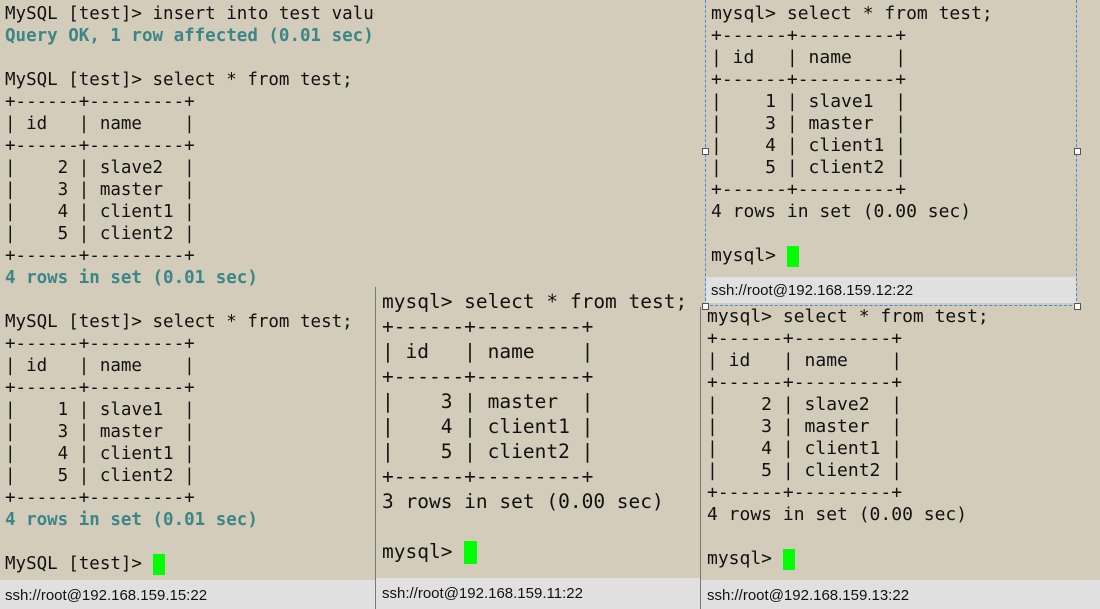 The image size is (1100, 609). Describe the element at coordinates (523, 501) in the screenshot. I see `terminal-line: 3 rows in set (0.00 sec)` at that location.